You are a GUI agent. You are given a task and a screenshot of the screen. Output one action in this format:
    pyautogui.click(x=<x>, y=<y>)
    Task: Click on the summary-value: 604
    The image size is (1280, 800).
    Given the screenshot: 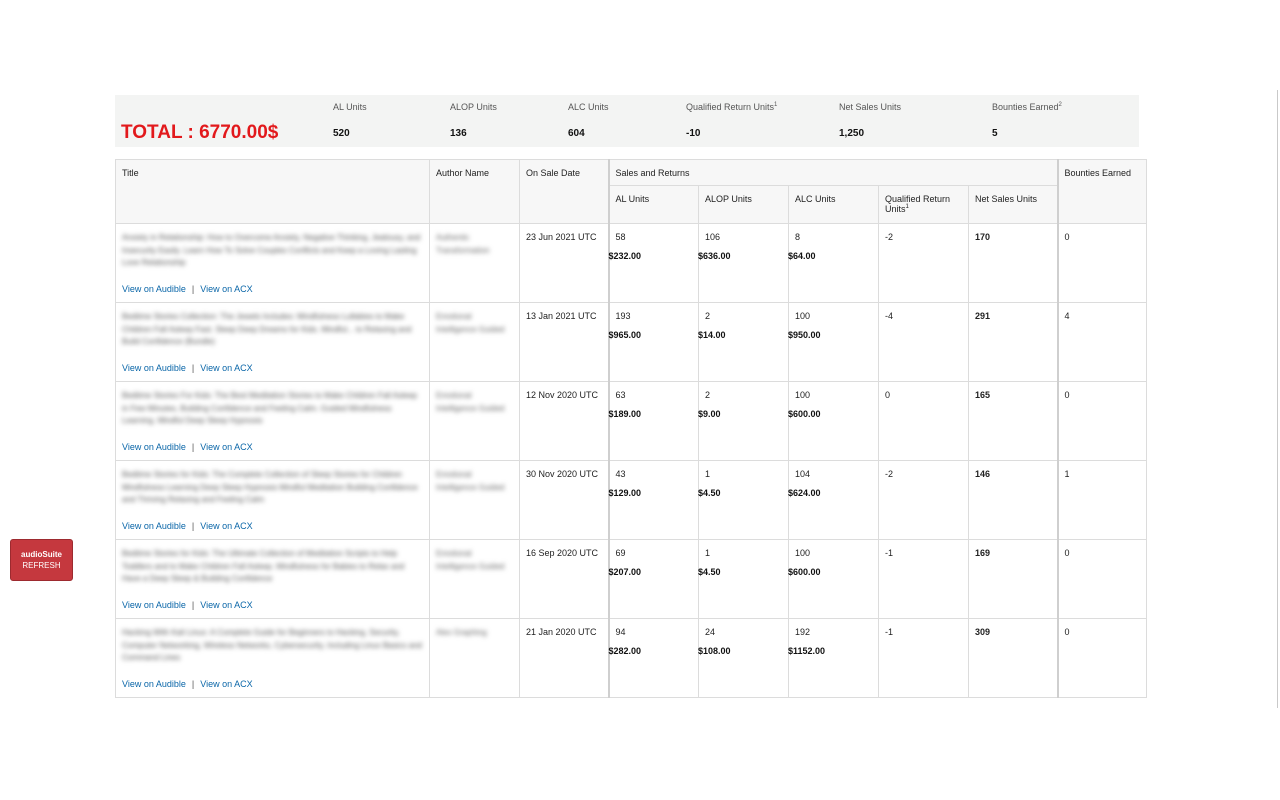 What is the action you would take?
    pyautogui.click(x=576, y=133)
    